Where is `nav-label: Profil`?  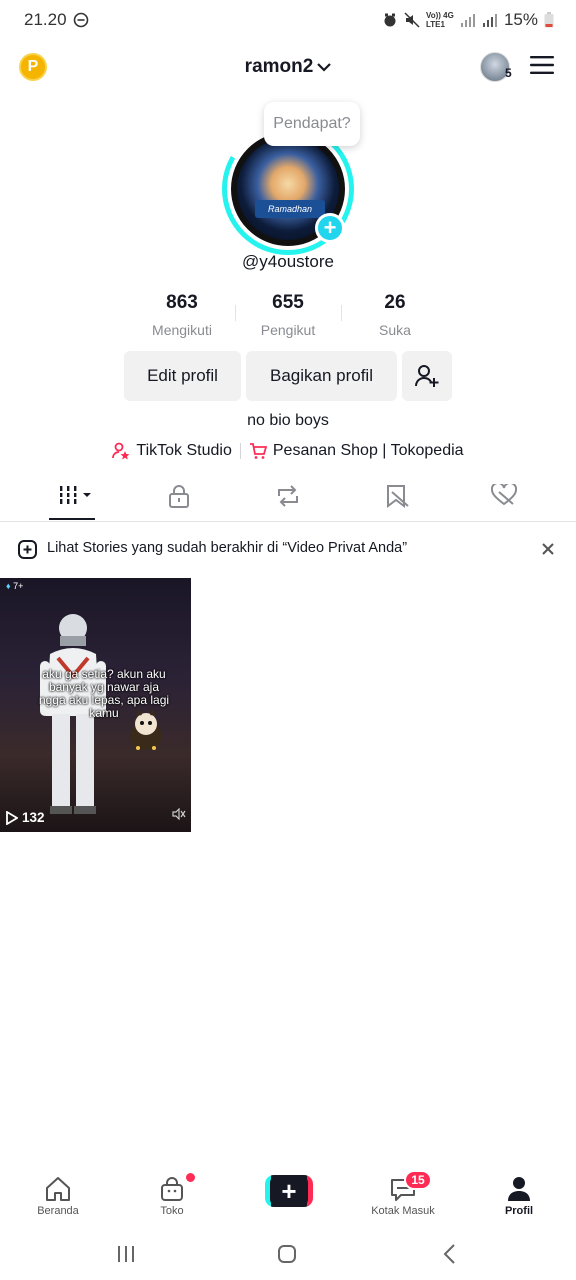 nav-label: Profil is located at coordinates (519, 1211).